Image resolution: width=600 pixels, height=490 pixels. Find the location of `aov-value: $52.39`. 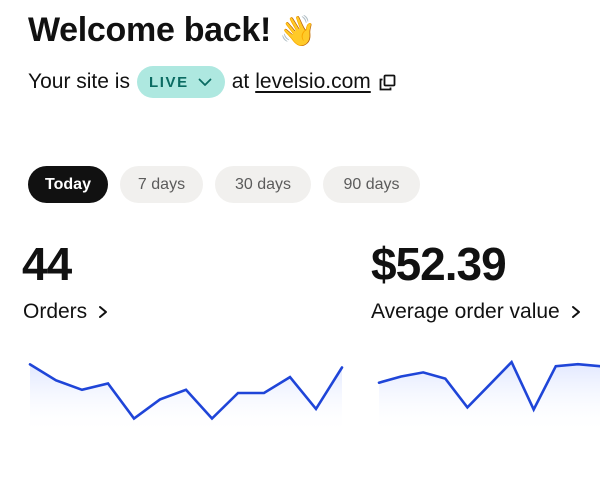

aov-value: $52.39 is located at coordinates (439, 264).